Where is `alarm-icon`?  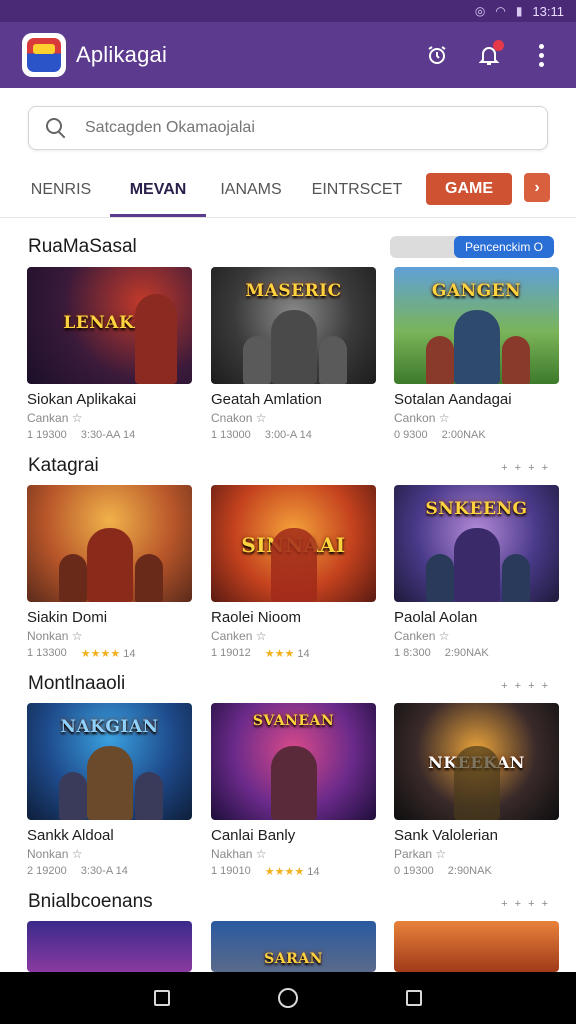 alarm-icon is located at coordinates (437, 55).